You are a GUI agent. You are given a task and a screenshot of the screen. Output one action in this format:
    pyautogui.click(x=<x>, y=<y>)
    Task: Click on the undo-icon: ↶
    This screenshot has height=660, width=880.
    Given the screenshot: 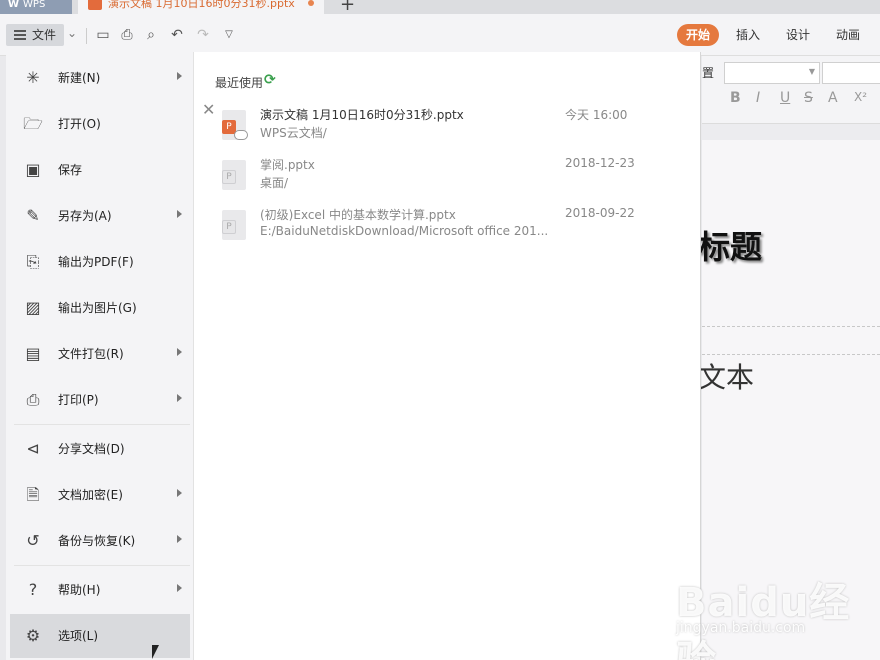 What is the action you would take?
    pyautogui.click(x=177, y=35)
    